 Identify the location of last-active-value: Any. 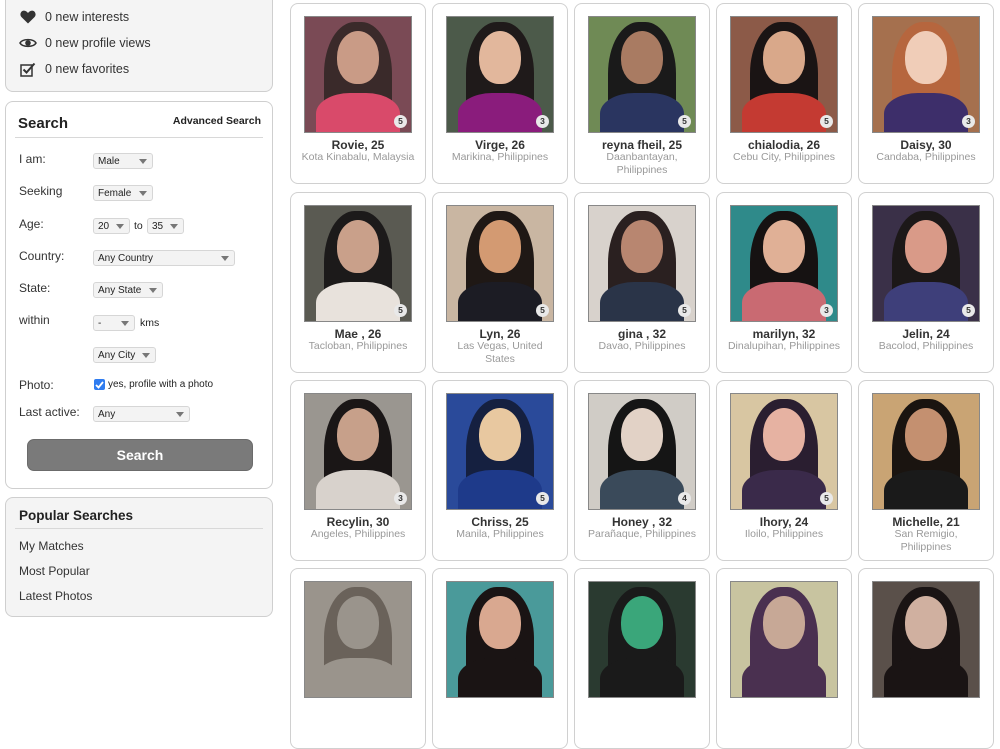
(107, 414).